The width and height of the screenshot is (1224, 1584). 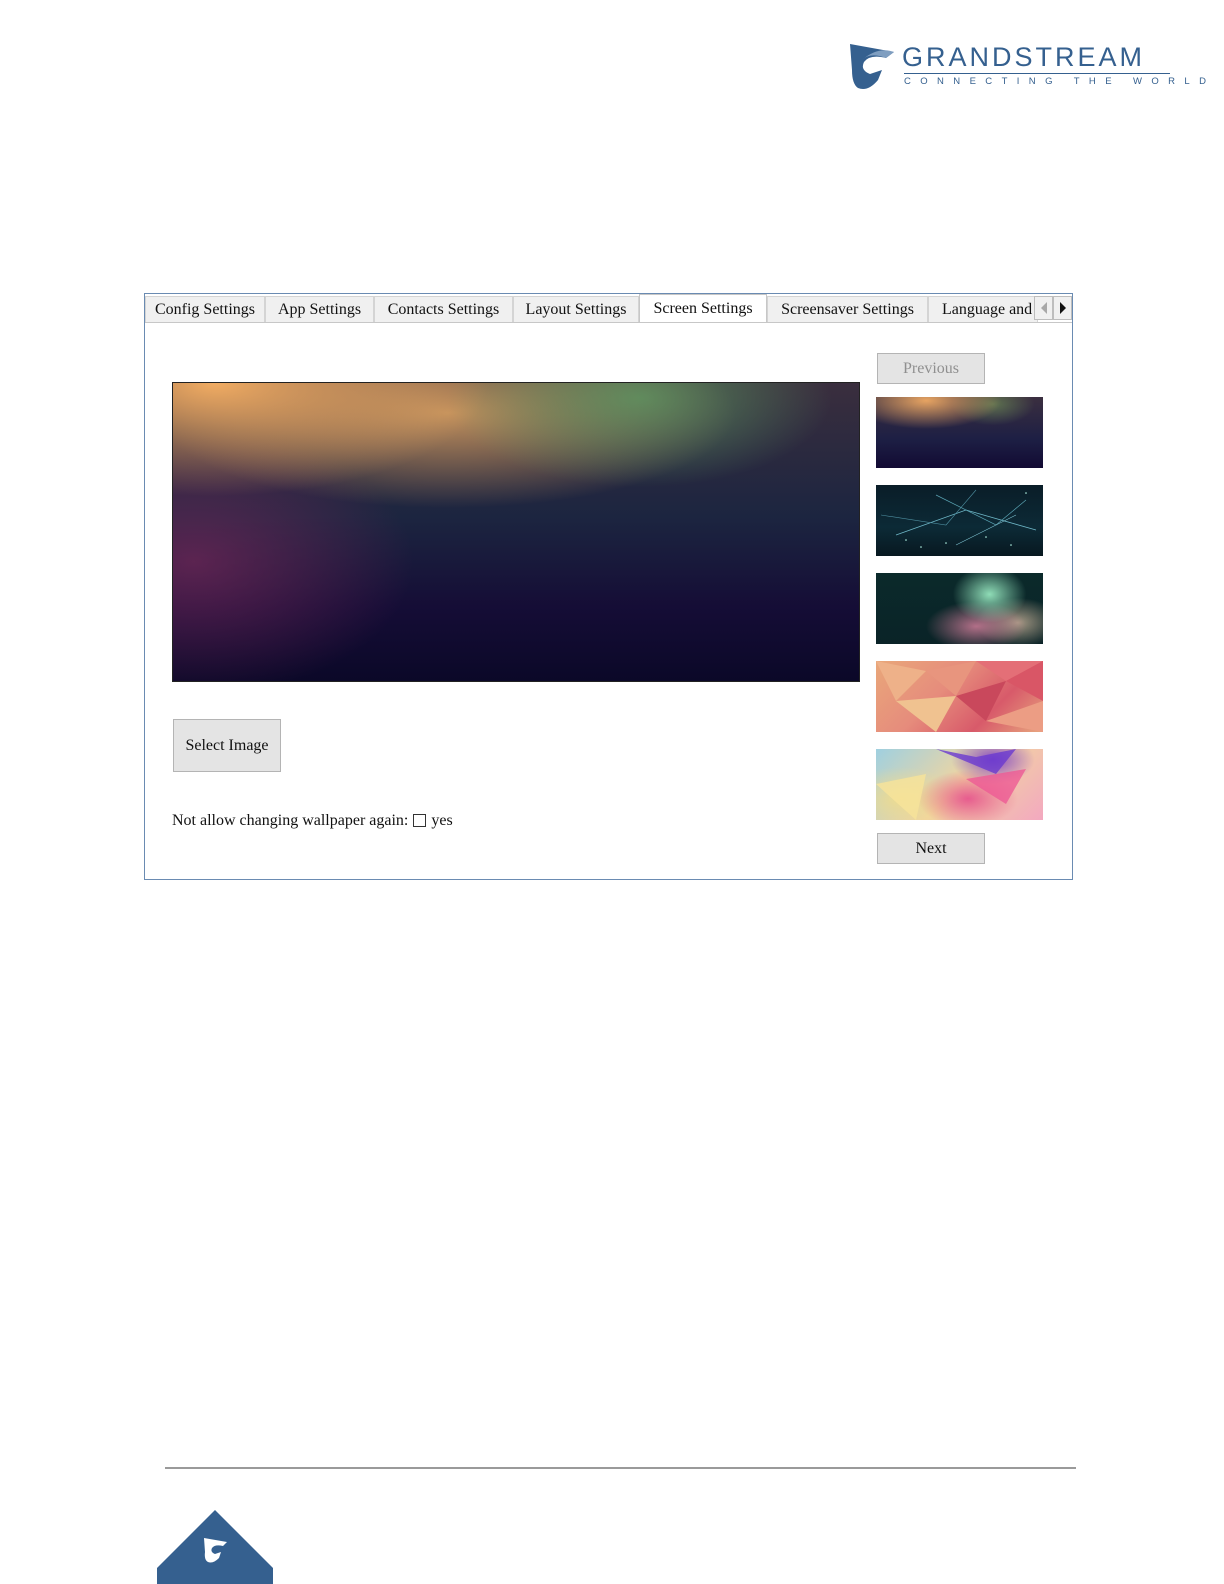 I want to click on tab-app-settings: App Settings, so click(x=319, y=309).